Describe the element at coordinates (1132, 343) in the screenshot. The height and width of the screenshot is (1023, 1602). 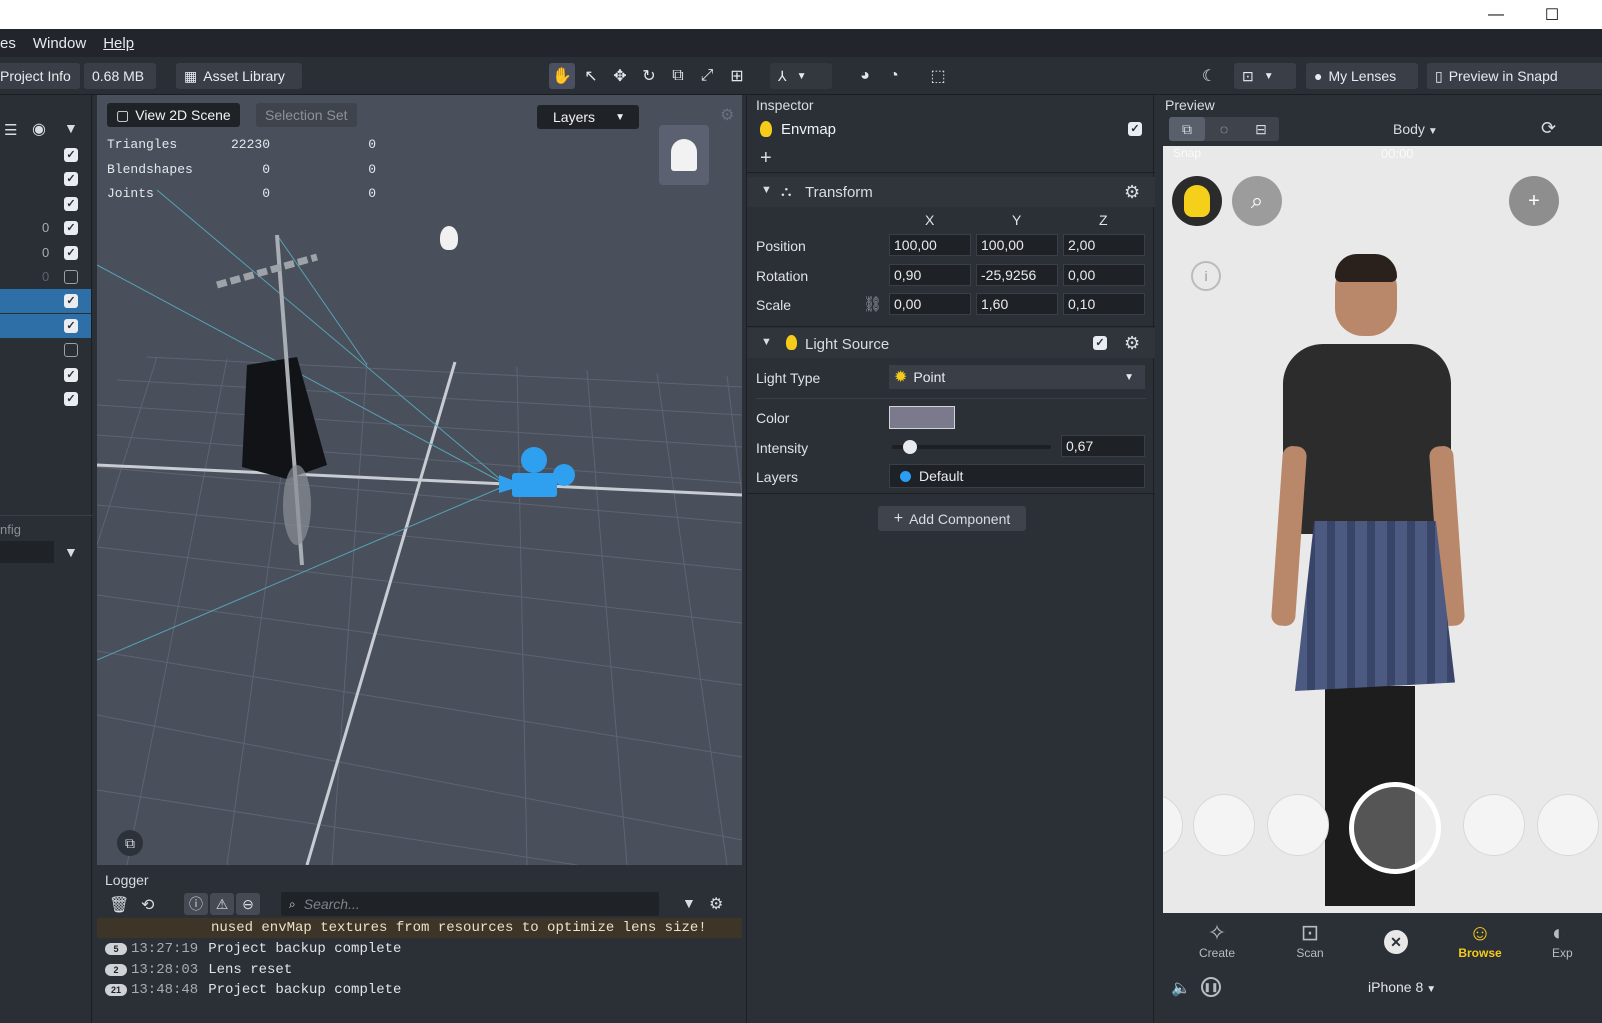
I see `light-settings-icon: ⚙` at that location.